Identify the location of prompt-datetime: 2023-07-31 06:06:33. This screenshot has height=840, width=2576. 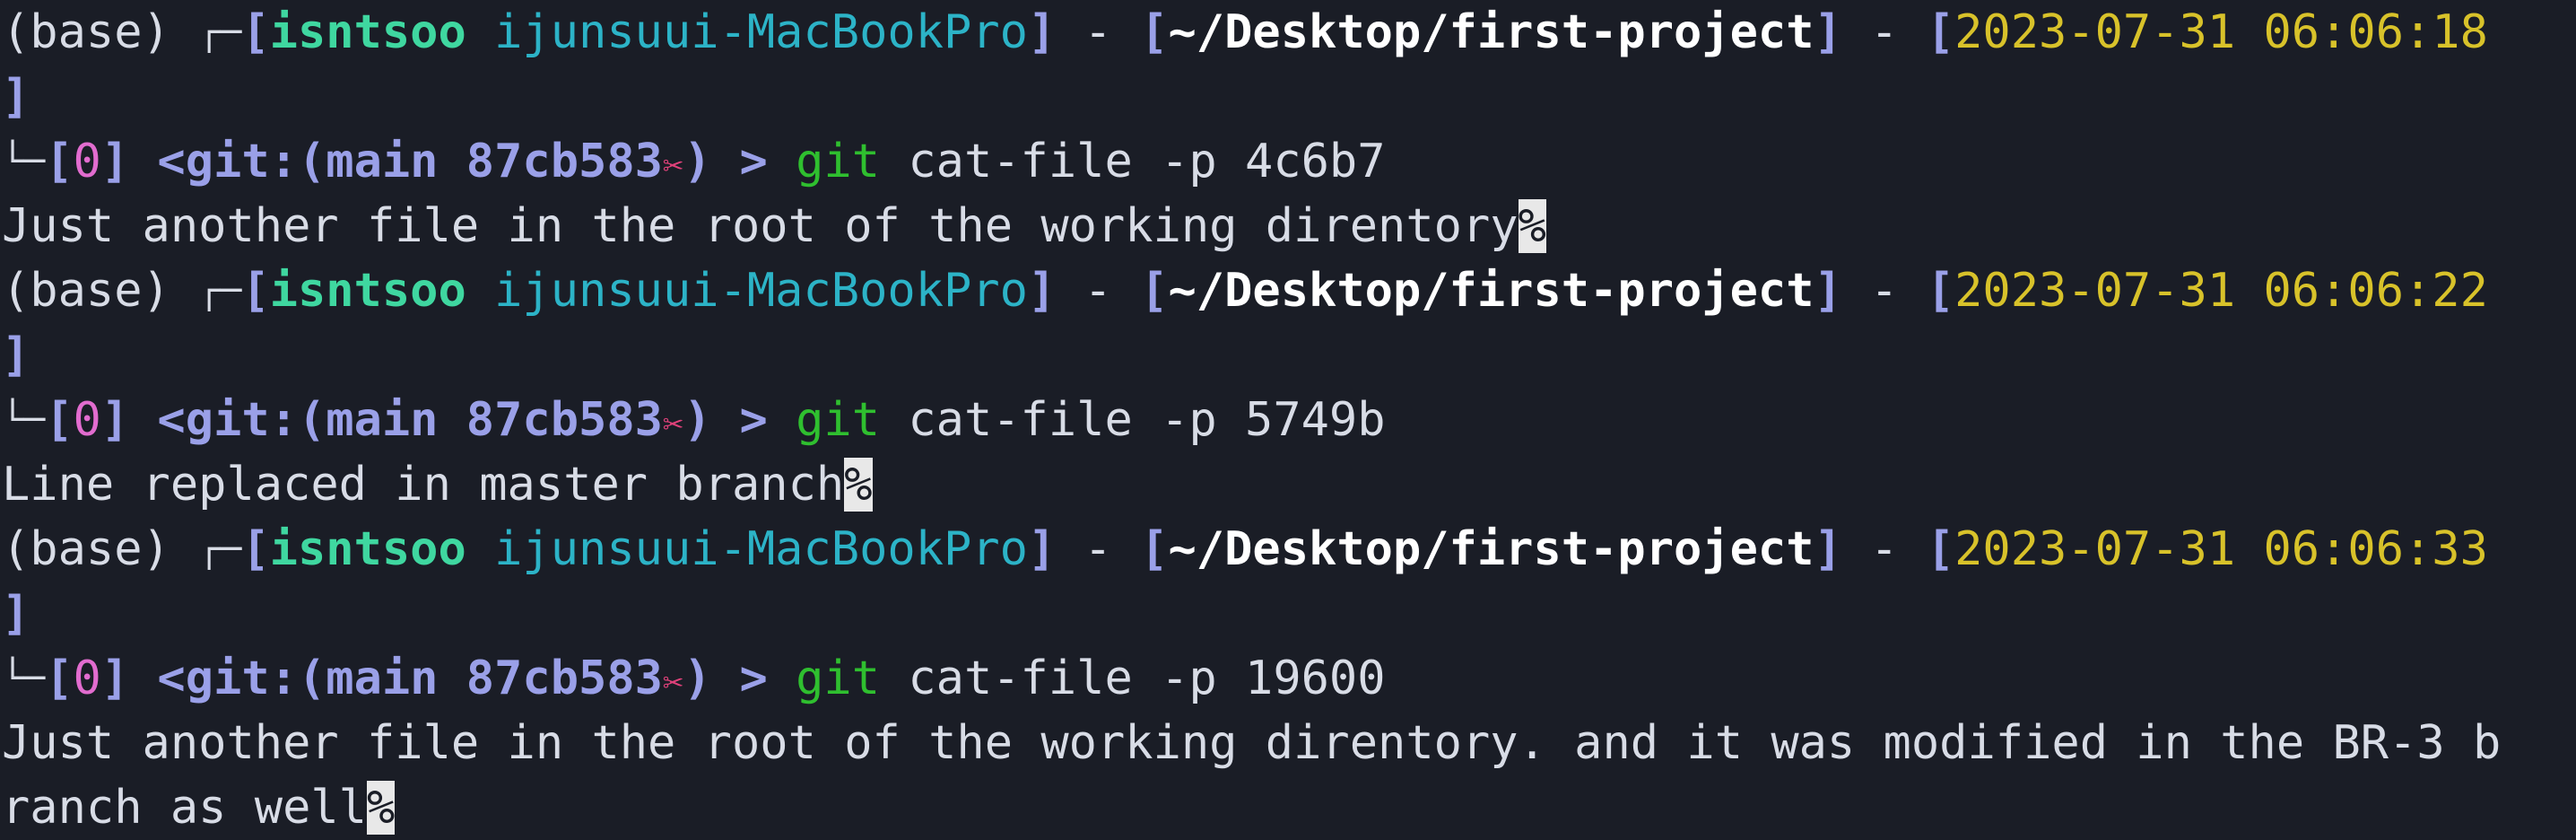
(2221, 549).